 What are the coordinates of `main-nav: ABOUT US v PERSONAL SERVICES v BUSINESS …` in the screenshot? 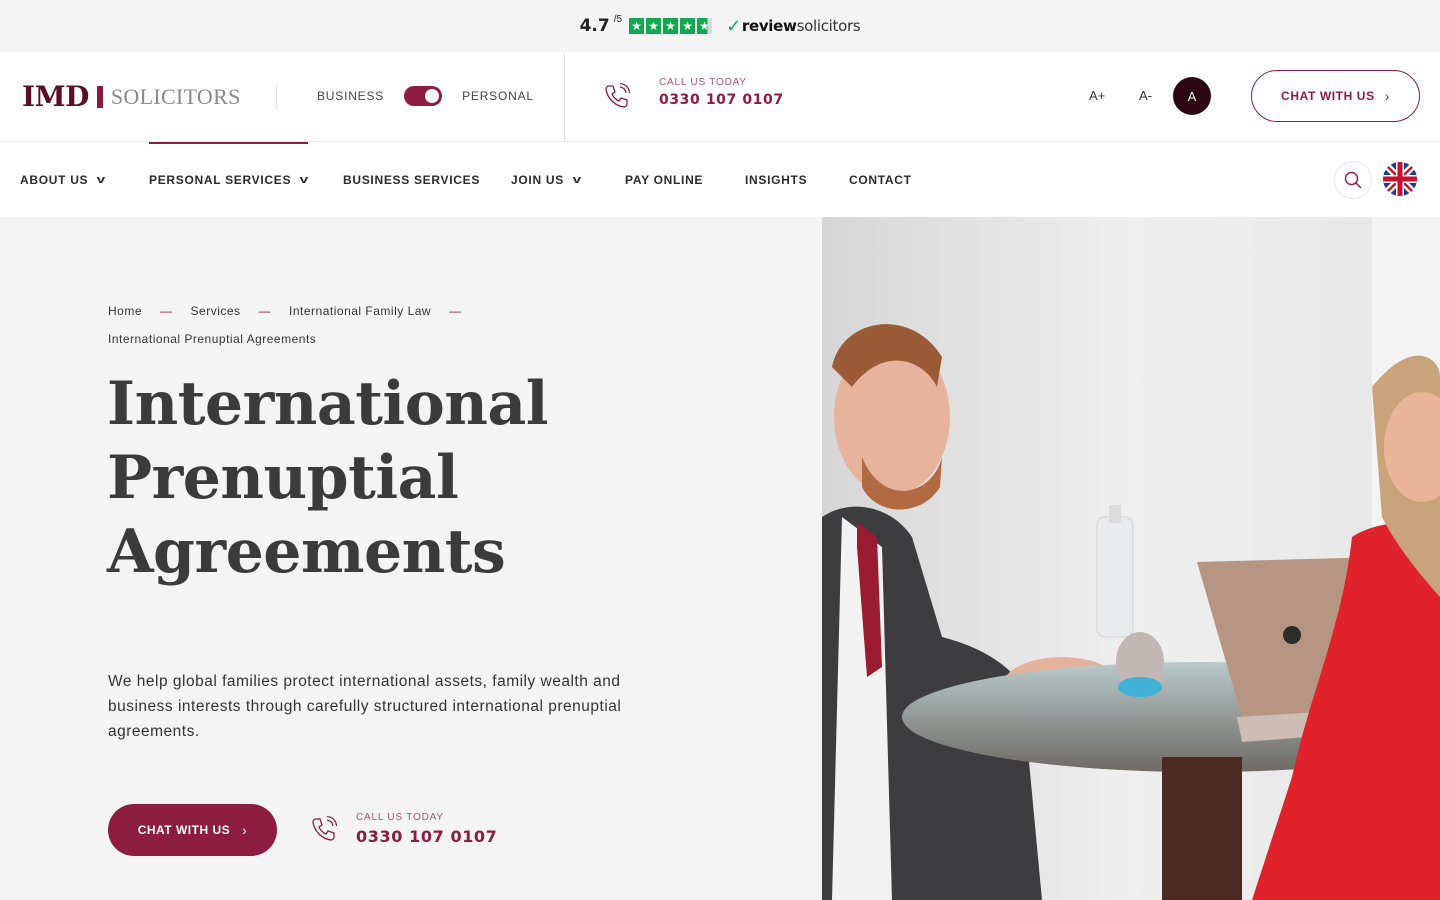 It's located at (720, 179).